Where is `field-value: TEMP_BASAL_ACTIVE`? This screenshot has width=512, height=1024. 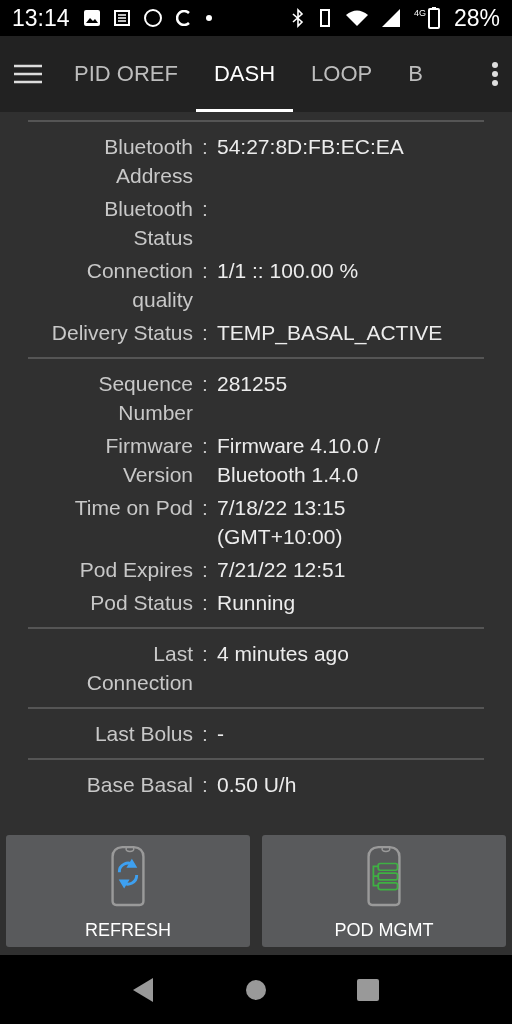
field-value: TEMP_BASAL_ACTIVE is located at coordinates (330, 333).